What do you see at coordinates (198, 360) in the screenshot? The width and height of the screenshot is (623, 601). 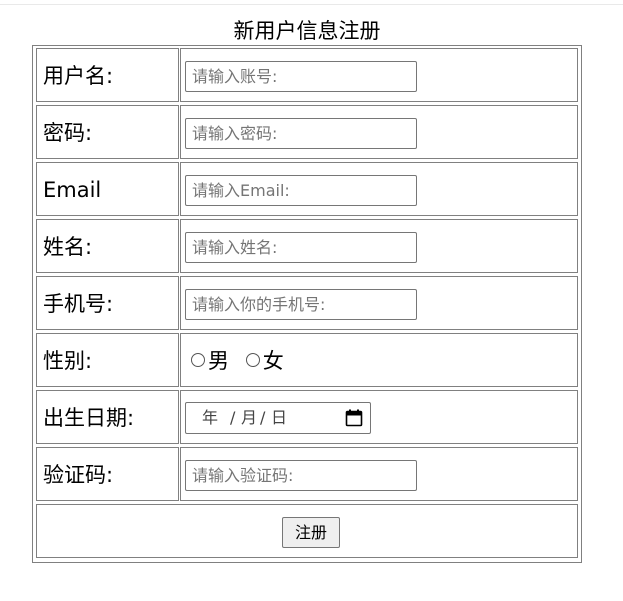 I see `radio-male` at bounding box center [198, 360].